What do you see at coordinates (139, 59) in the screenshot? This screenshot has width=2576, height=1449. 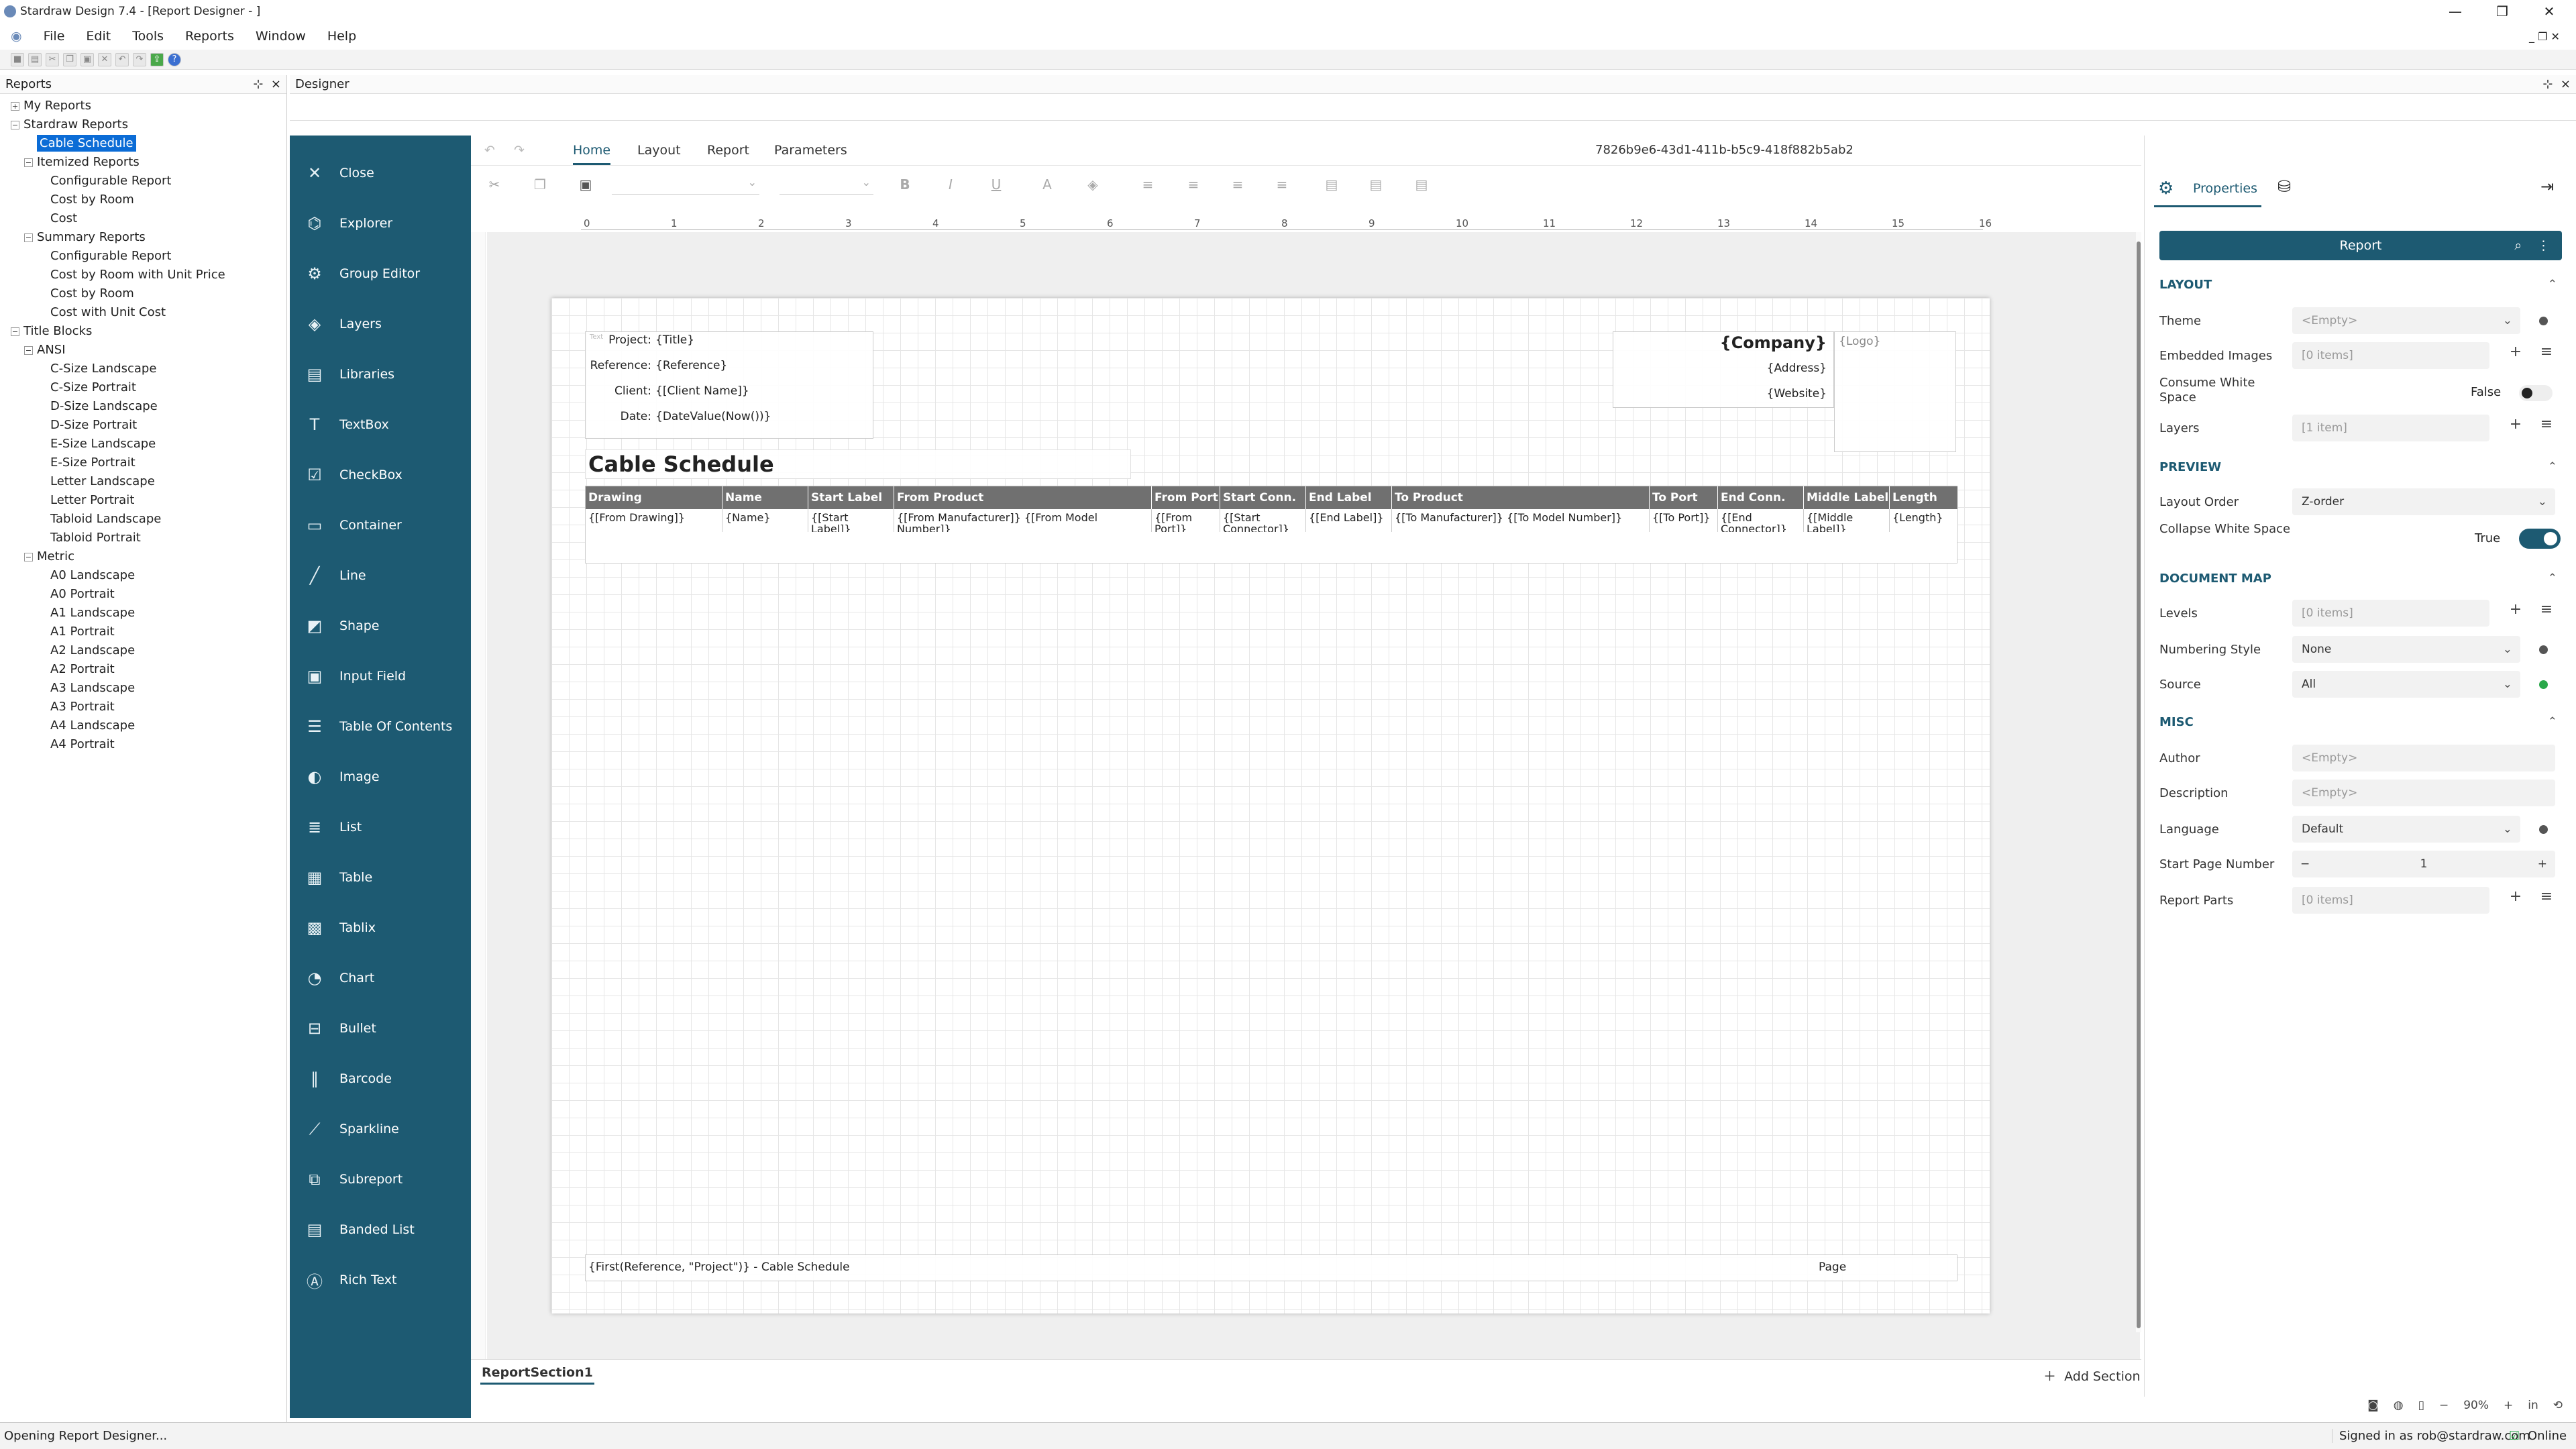 I see `redo-icon: ↷` at bounding box center [139, 59].